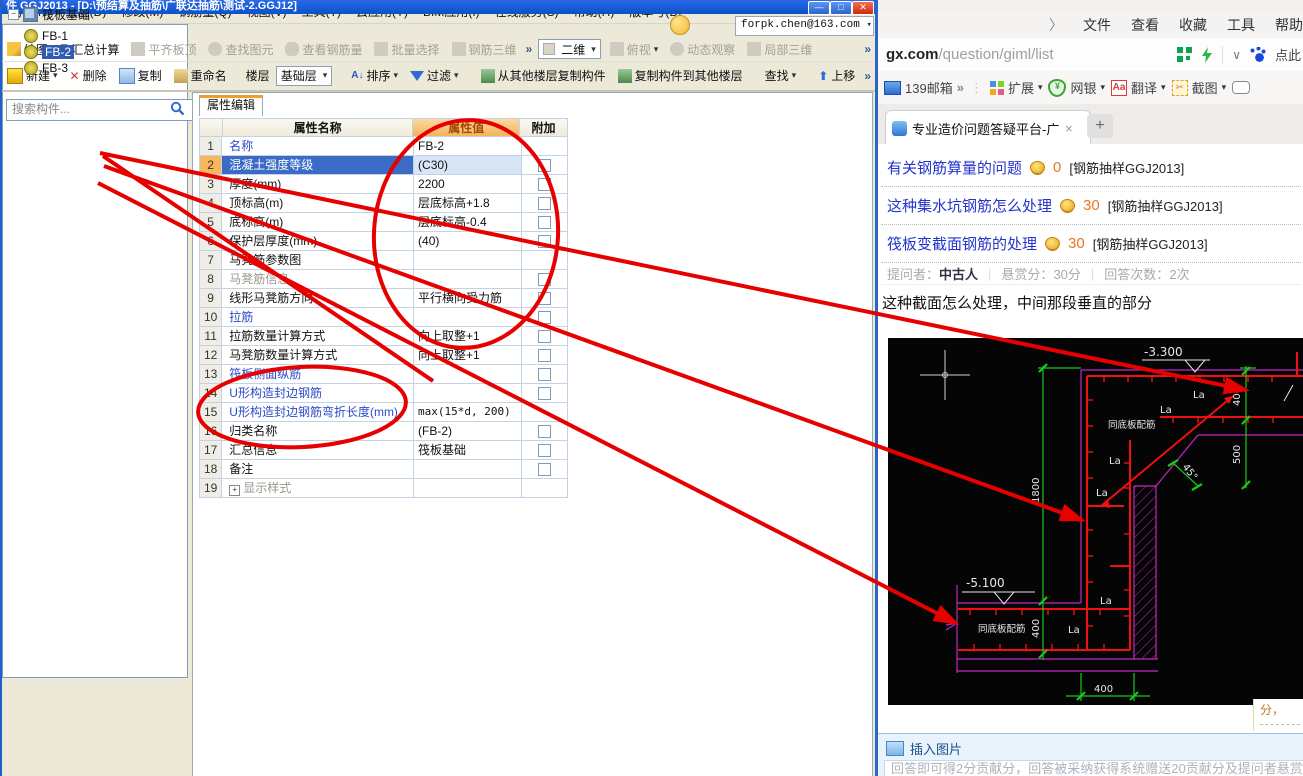  Describe the element at coordinates (959, 243) in the screenshot. I see `question-link: 筏板变截面钢筋的处理` at that location.